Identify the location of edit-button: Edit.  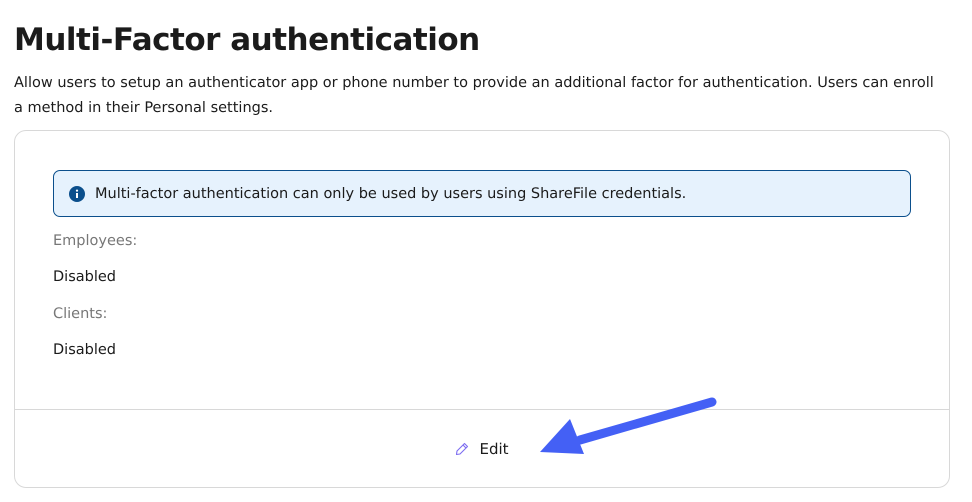
(482, 449).